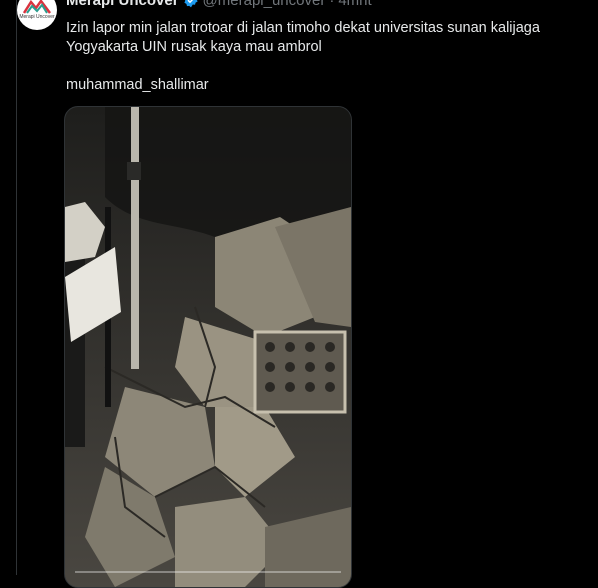 The width and height of the screenshot is (598, 588). Describe the element at coordinates (264, 4) in the screenshot. I see `author-handle: @merapi_uncover` at that location.